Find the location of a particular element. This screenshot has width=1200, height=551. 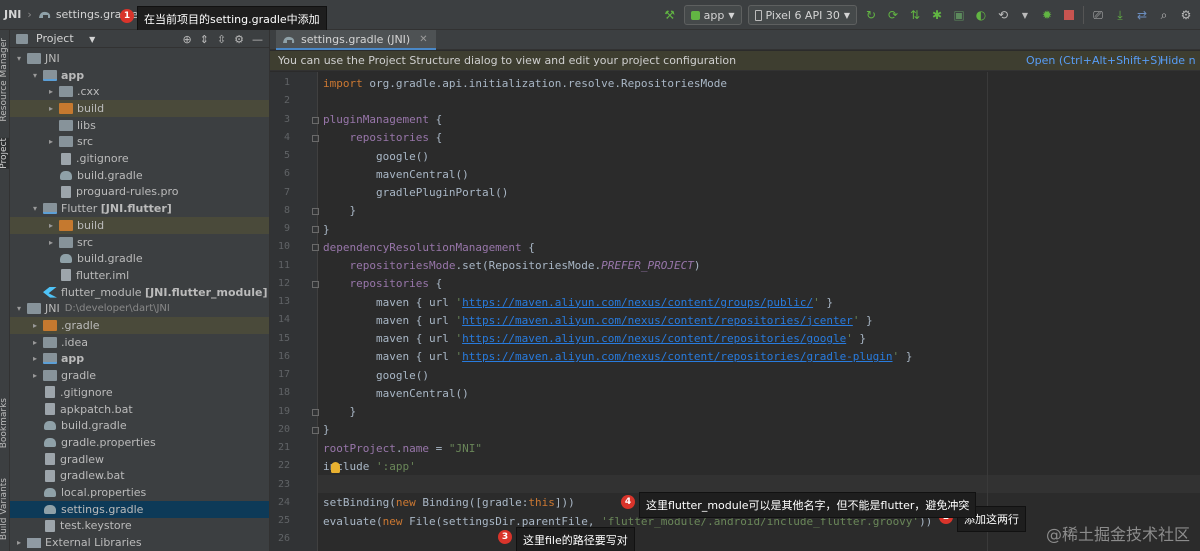

open-project-structure-link: Open (Ctrl+Alt+Shift+S) is located at coordinates (1094, 60).